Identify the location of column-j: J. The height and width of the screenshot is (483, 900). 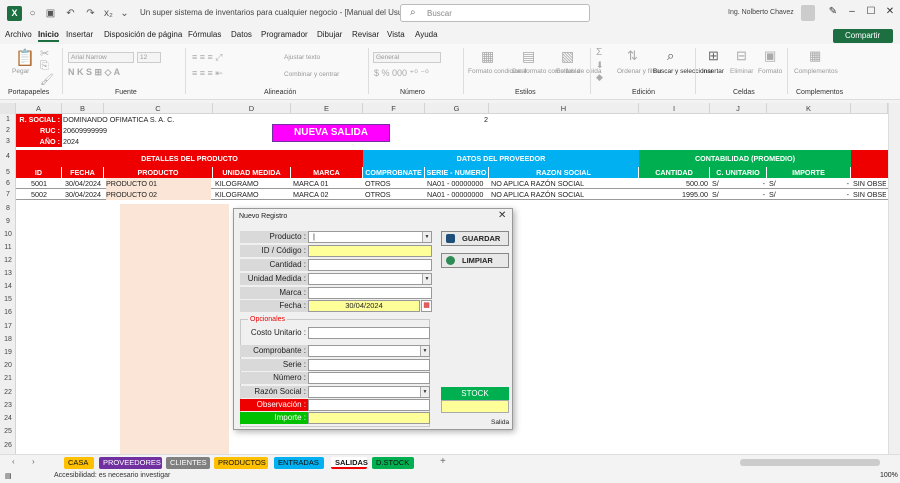
(738, 108).